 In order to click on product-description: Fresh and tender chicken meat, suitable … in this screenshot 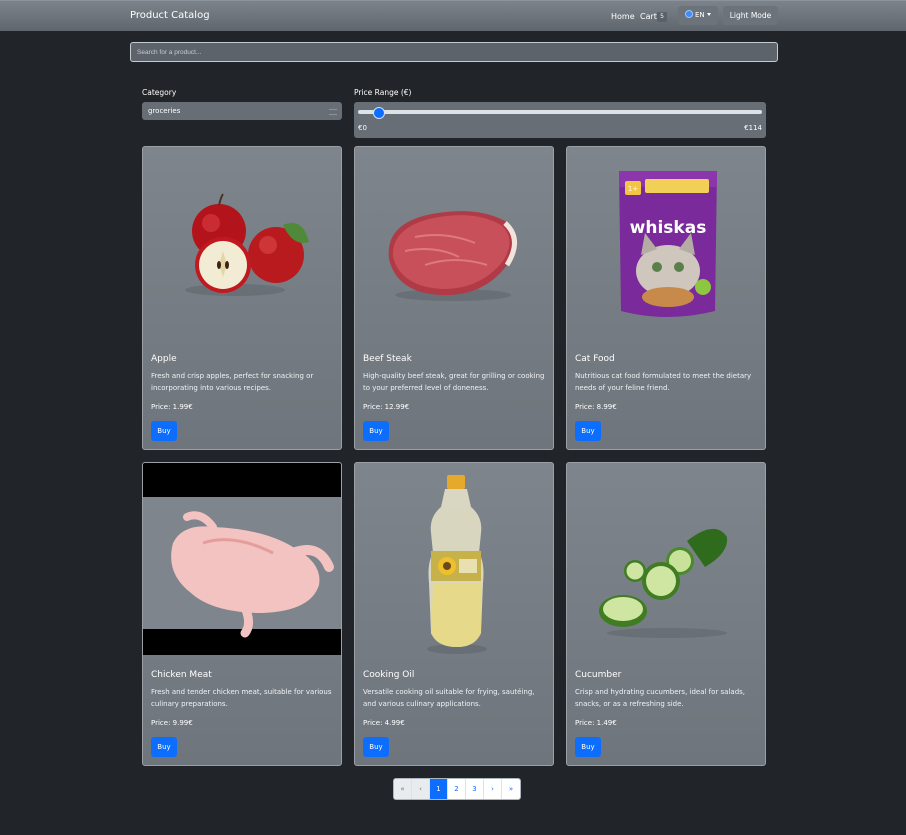, I will do `click(241, 698)`.